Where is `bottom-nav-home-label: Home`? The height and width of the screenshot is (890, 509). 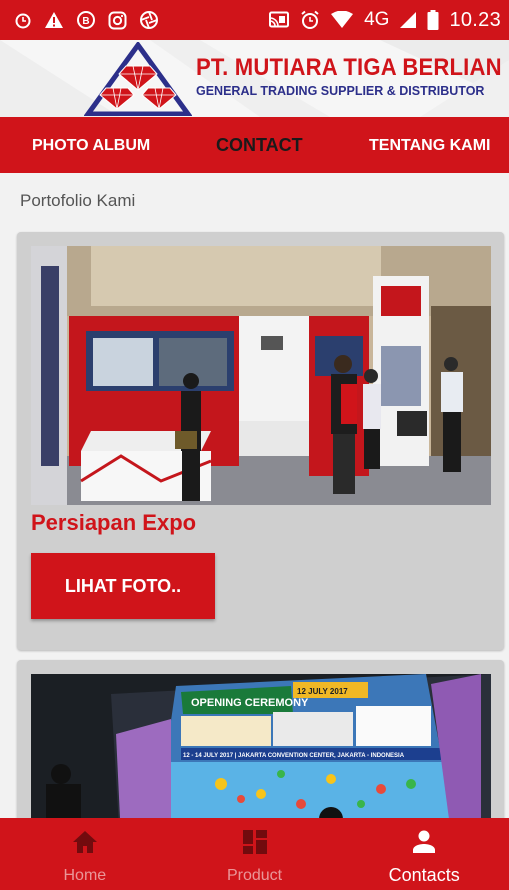 bottom-nav-home-label: Home is located at coordinates (85, 875).